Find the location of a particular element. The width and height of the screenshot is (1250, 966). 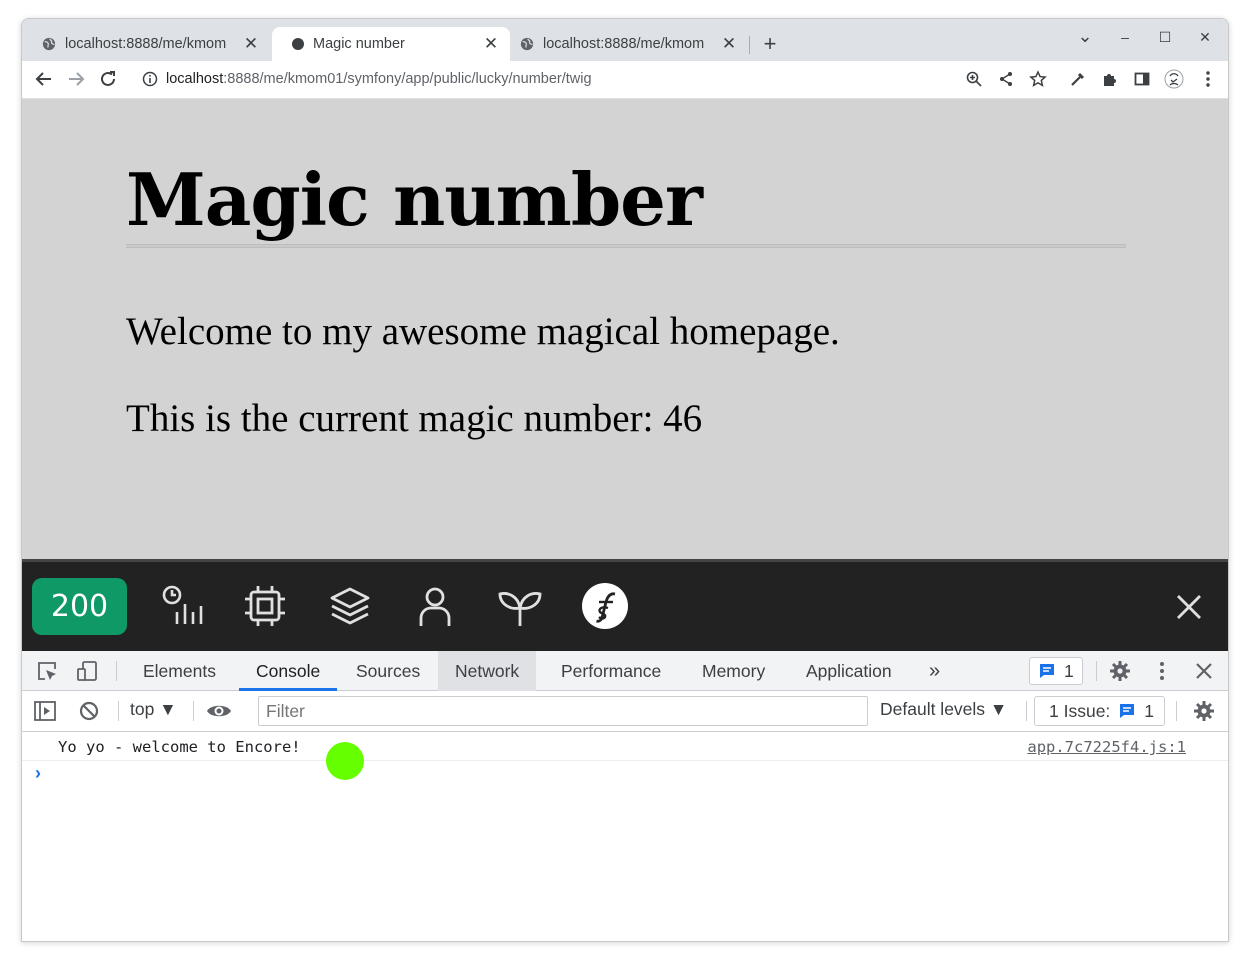

tab-elements: Elements is located at coordinates (179, 671).